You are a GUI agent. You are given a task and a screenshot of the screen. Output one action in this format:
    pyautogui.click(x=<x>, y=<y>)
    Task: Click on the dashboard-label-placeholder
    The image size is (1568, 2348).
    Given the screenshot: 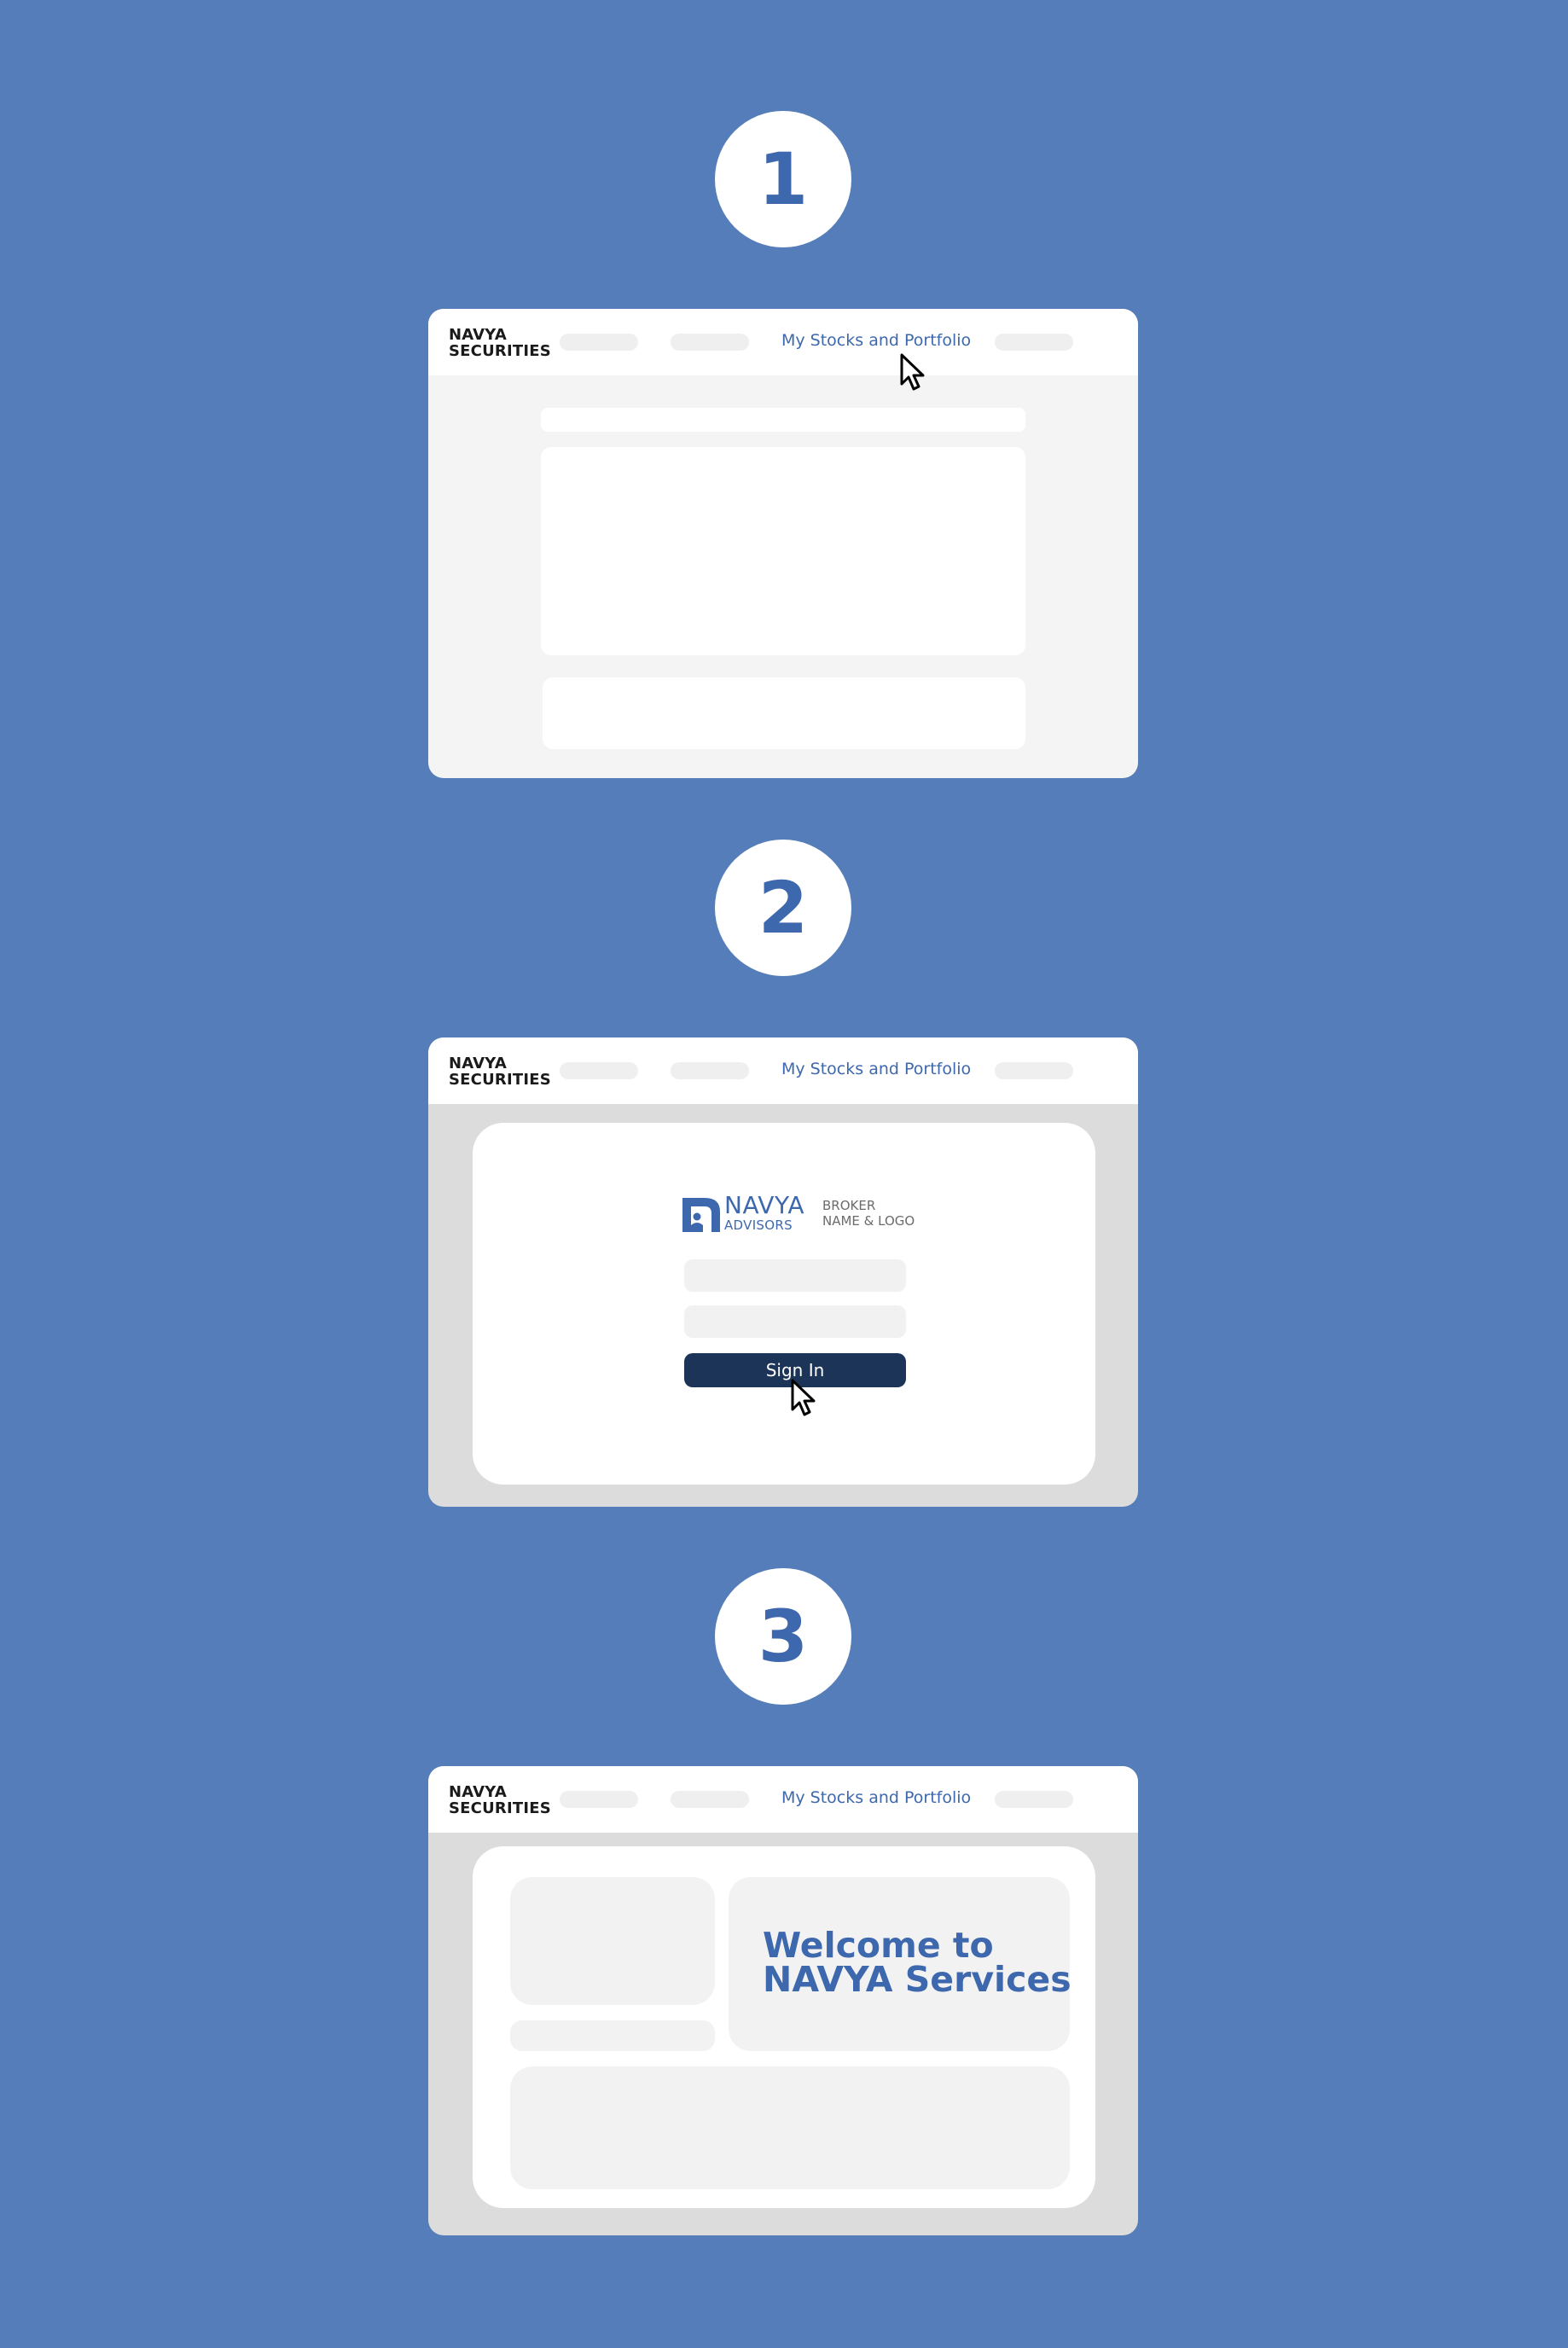 What is the action you would take?
    pyautogui.click(x=612, y=2035)
    